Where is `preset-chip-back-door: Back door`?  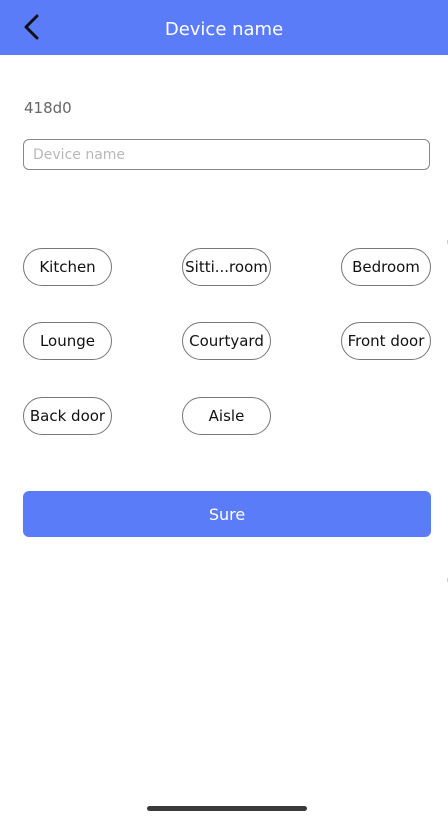
preset-chip-back-door: Back door is located at coordinates (67, 416).